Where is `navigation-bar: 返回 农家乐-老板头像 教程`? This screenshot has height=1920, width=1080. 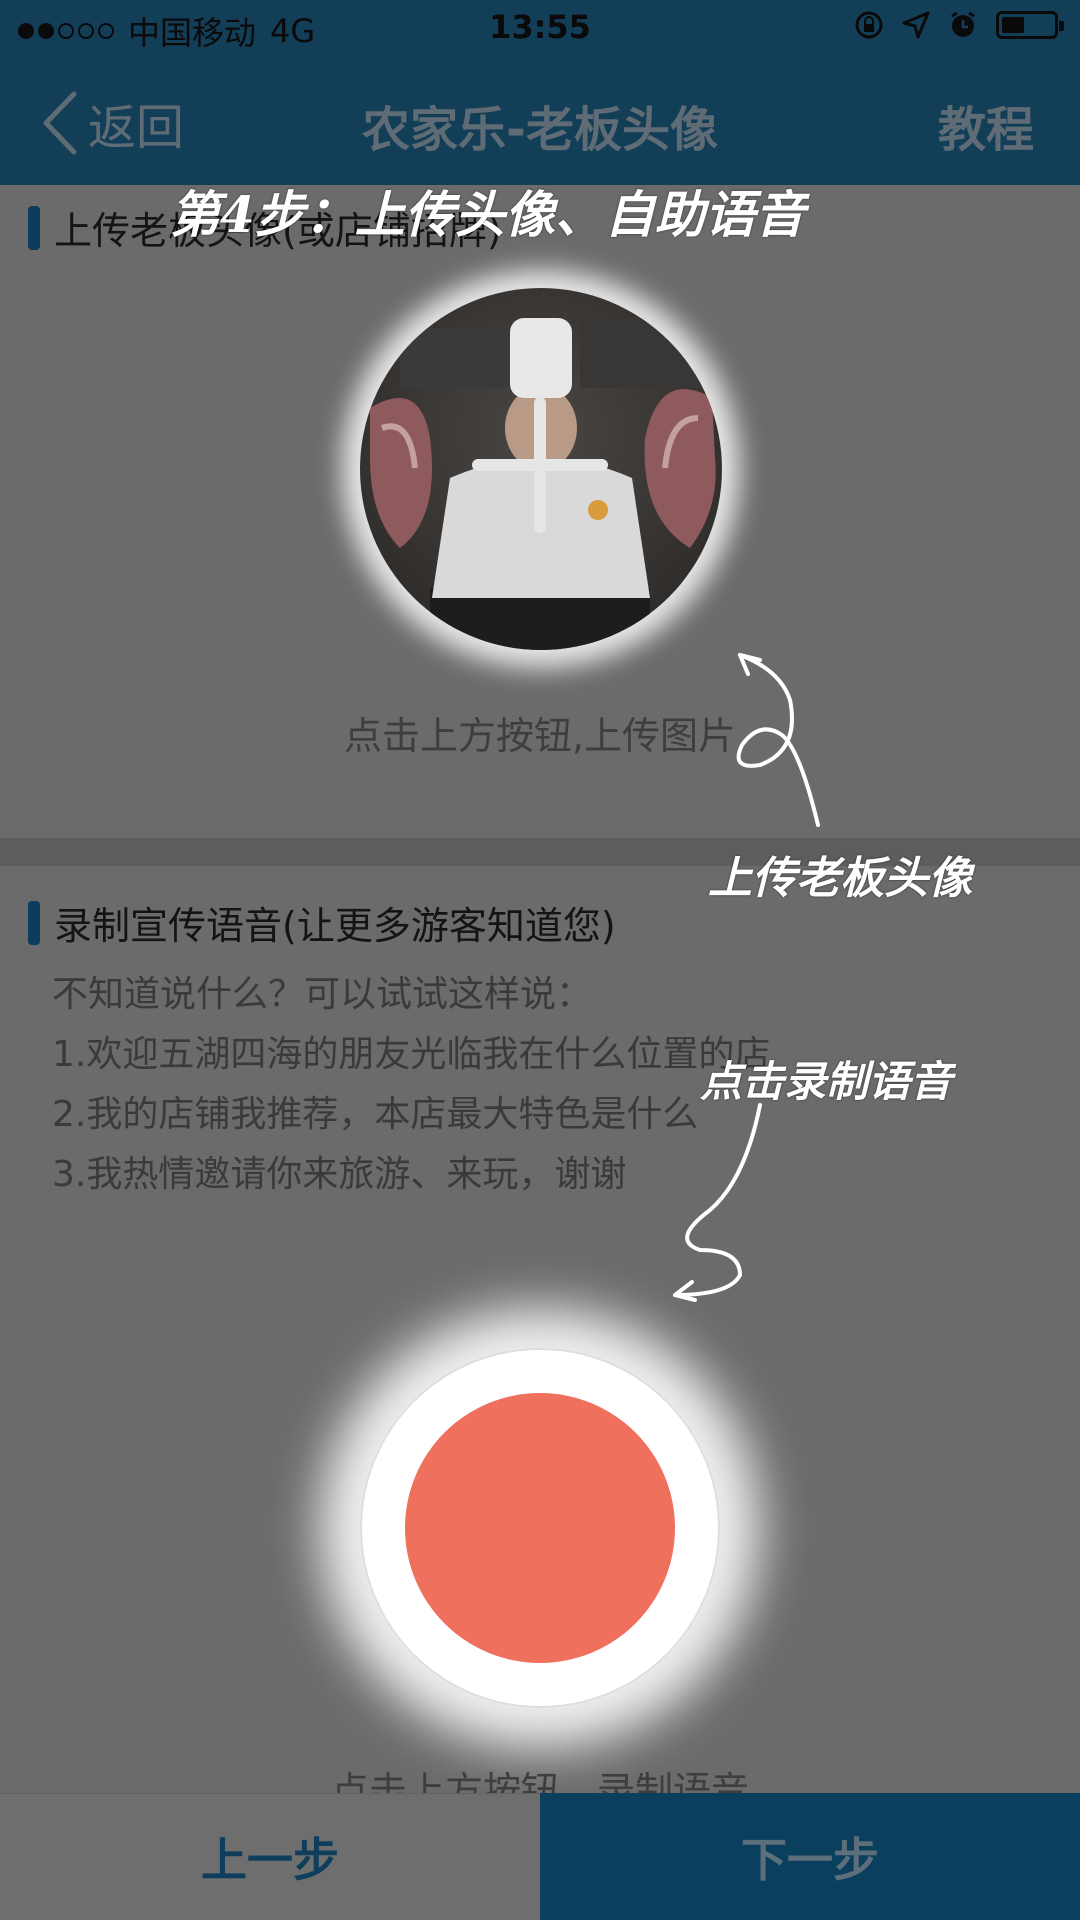 navigation-bar: 返回 农家乐-老板头像 教程 is located at coordinates (540, 122).